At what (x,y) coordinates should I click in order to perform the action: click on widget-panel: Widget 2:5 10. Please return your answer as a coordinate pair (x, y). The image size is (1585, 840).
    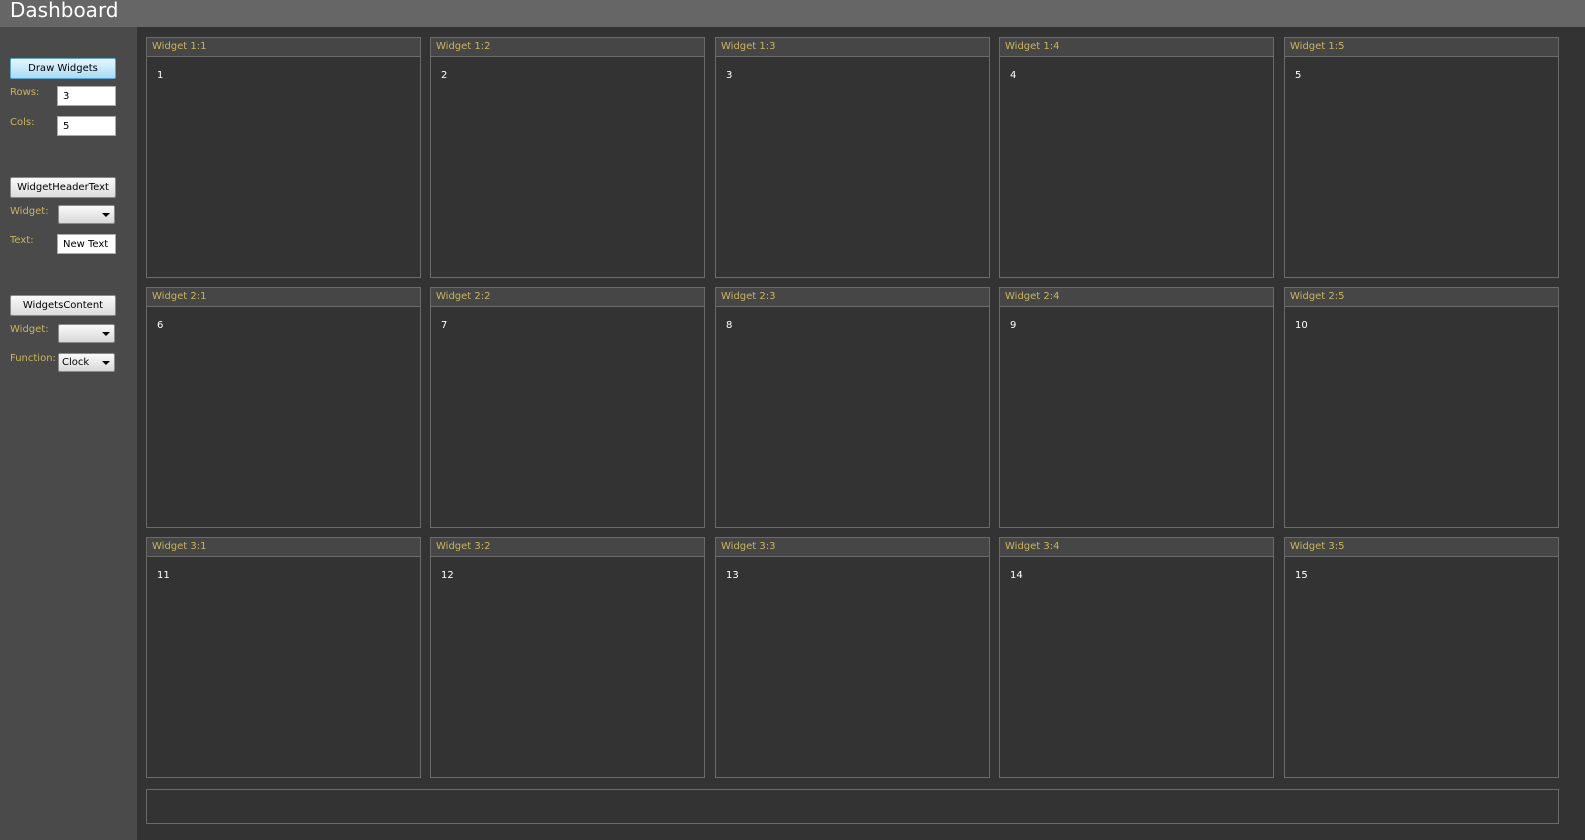
    Looking at the image, I should click on (1421, 407).